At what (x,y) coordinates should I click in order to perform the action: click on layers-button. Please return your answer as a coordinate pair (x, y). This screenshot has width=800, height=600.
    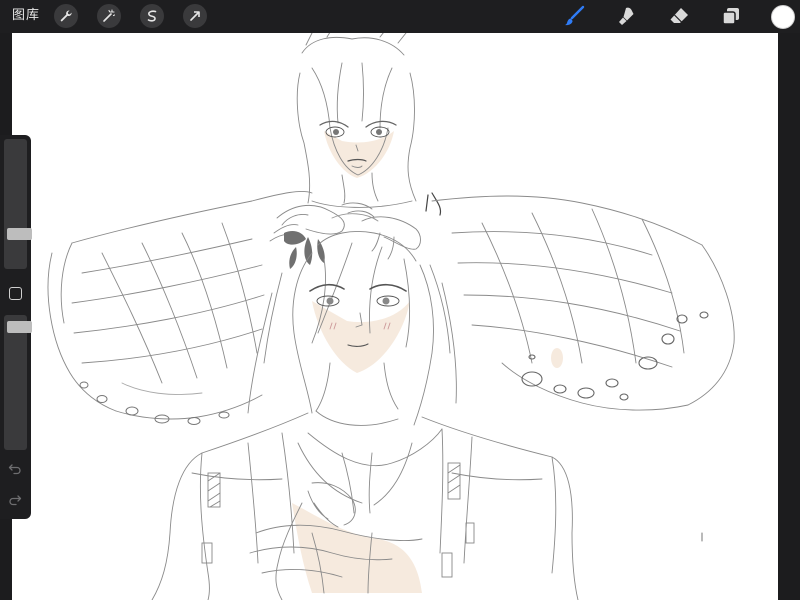
    Looking at the image, I should click on (731, 16).